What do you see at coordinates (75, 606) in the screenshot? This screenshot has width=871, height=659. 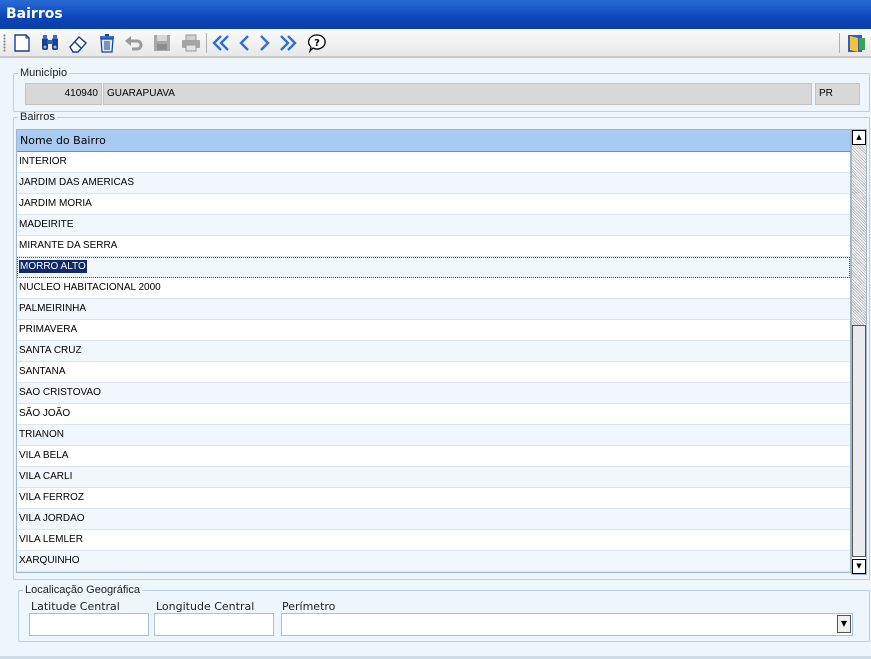 I see `latitude-label: Latitude Central` at bounding box center [75, 606].